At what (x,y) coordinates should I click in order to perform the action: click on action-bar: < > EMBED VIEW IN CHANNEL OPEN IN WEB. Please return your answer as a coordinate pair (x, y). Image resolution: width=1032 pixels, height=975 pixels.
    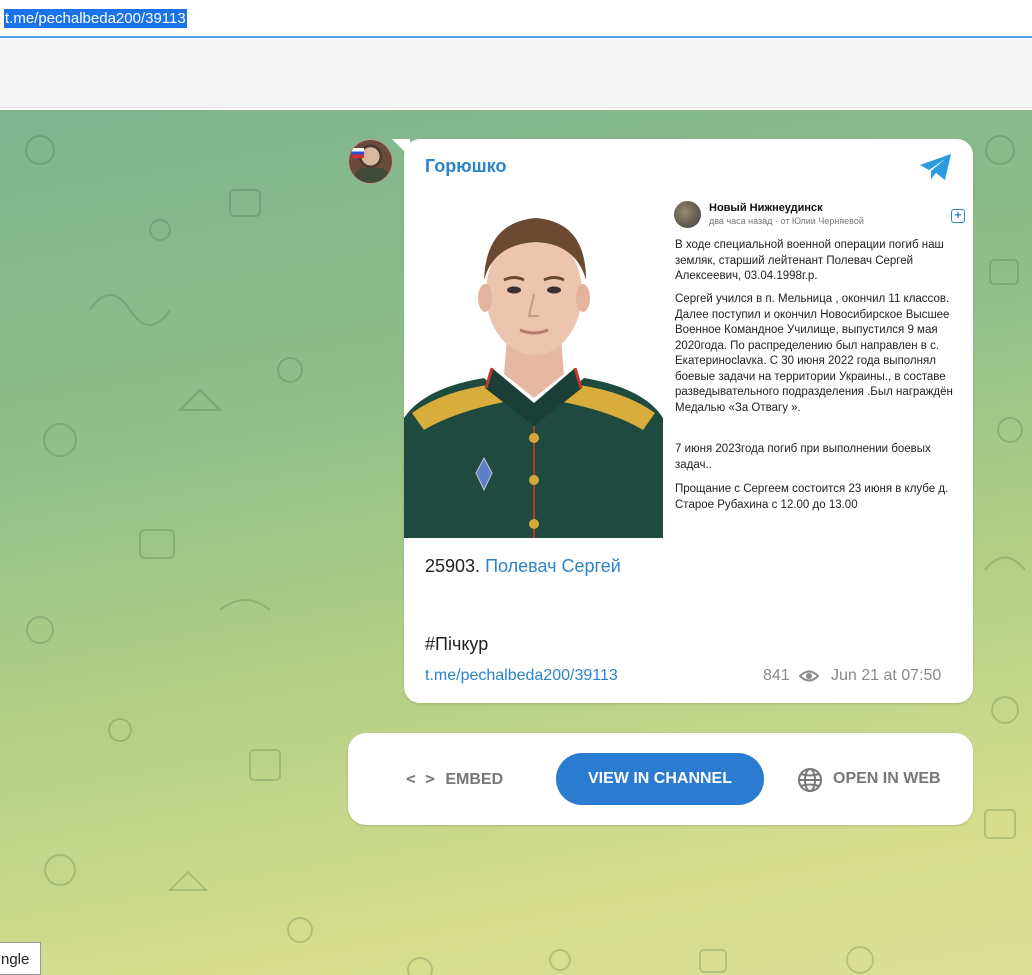
    Looking at the image, I should click on (660, 779).